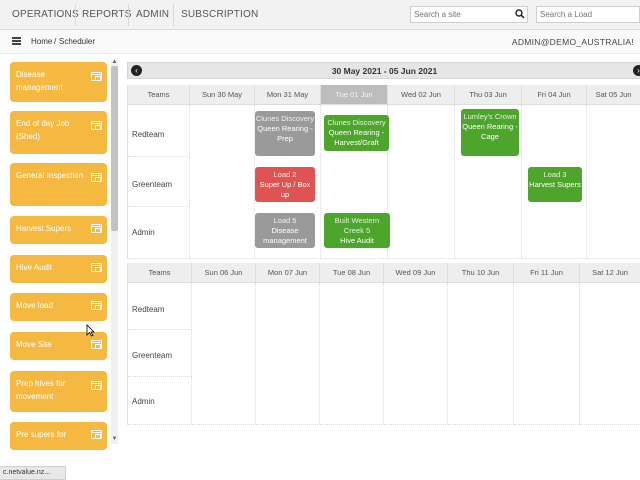  I want to click on task-card-disease-management: Disease management, so click(58, 82).